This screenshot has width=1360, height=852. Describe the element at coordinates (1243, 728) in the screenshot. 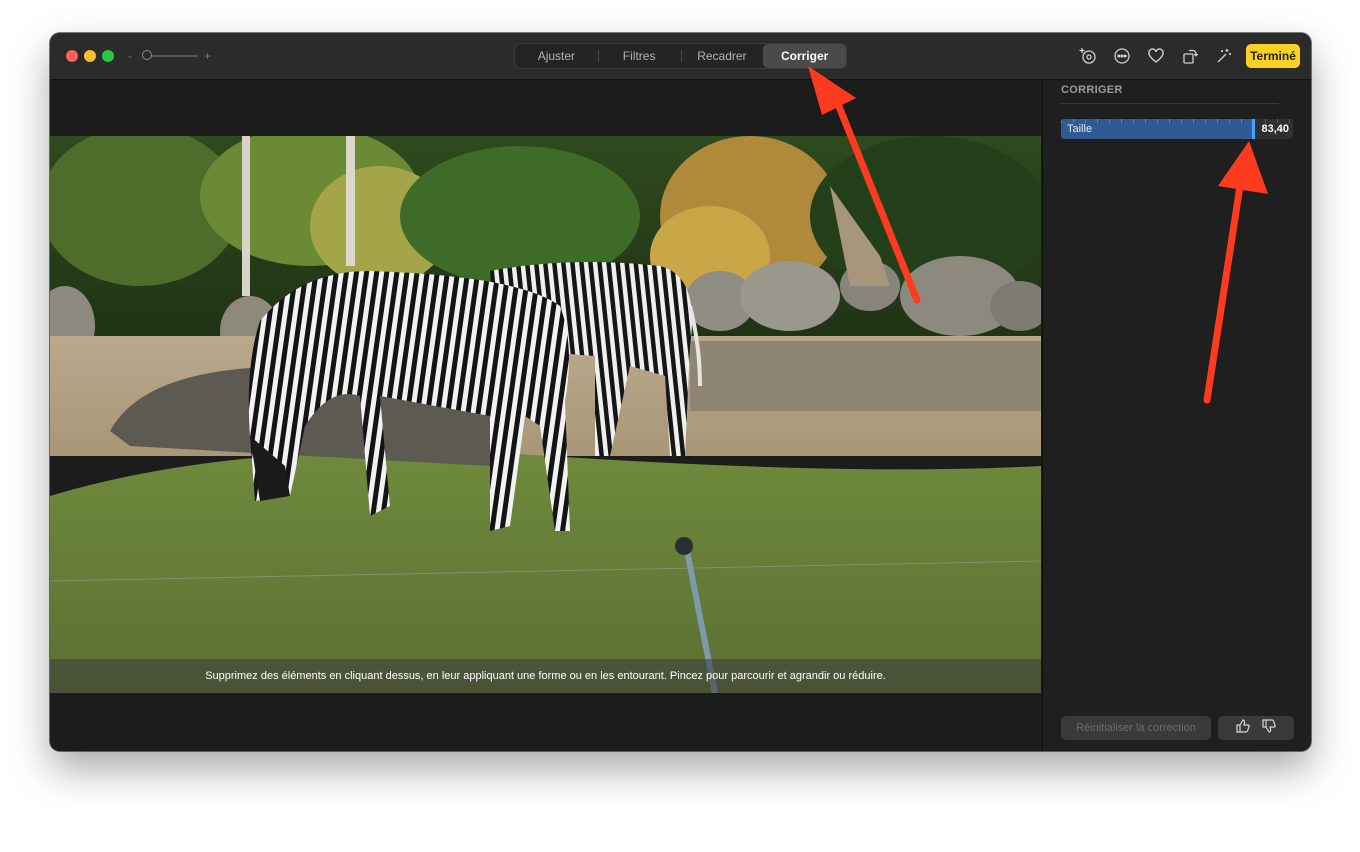

I see `thumbs-up-icon` at that location.